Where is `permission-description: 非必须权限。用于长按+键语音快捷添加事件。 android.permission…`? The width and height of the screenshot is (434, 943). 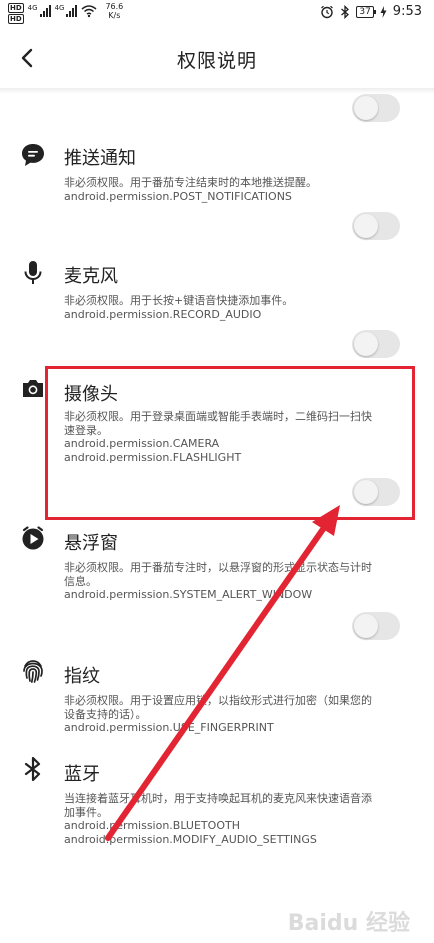 permission-description: 非必须权限。用于长按+键语音快捷添加事件。 android.permission… is located at coordinates (239, 307).